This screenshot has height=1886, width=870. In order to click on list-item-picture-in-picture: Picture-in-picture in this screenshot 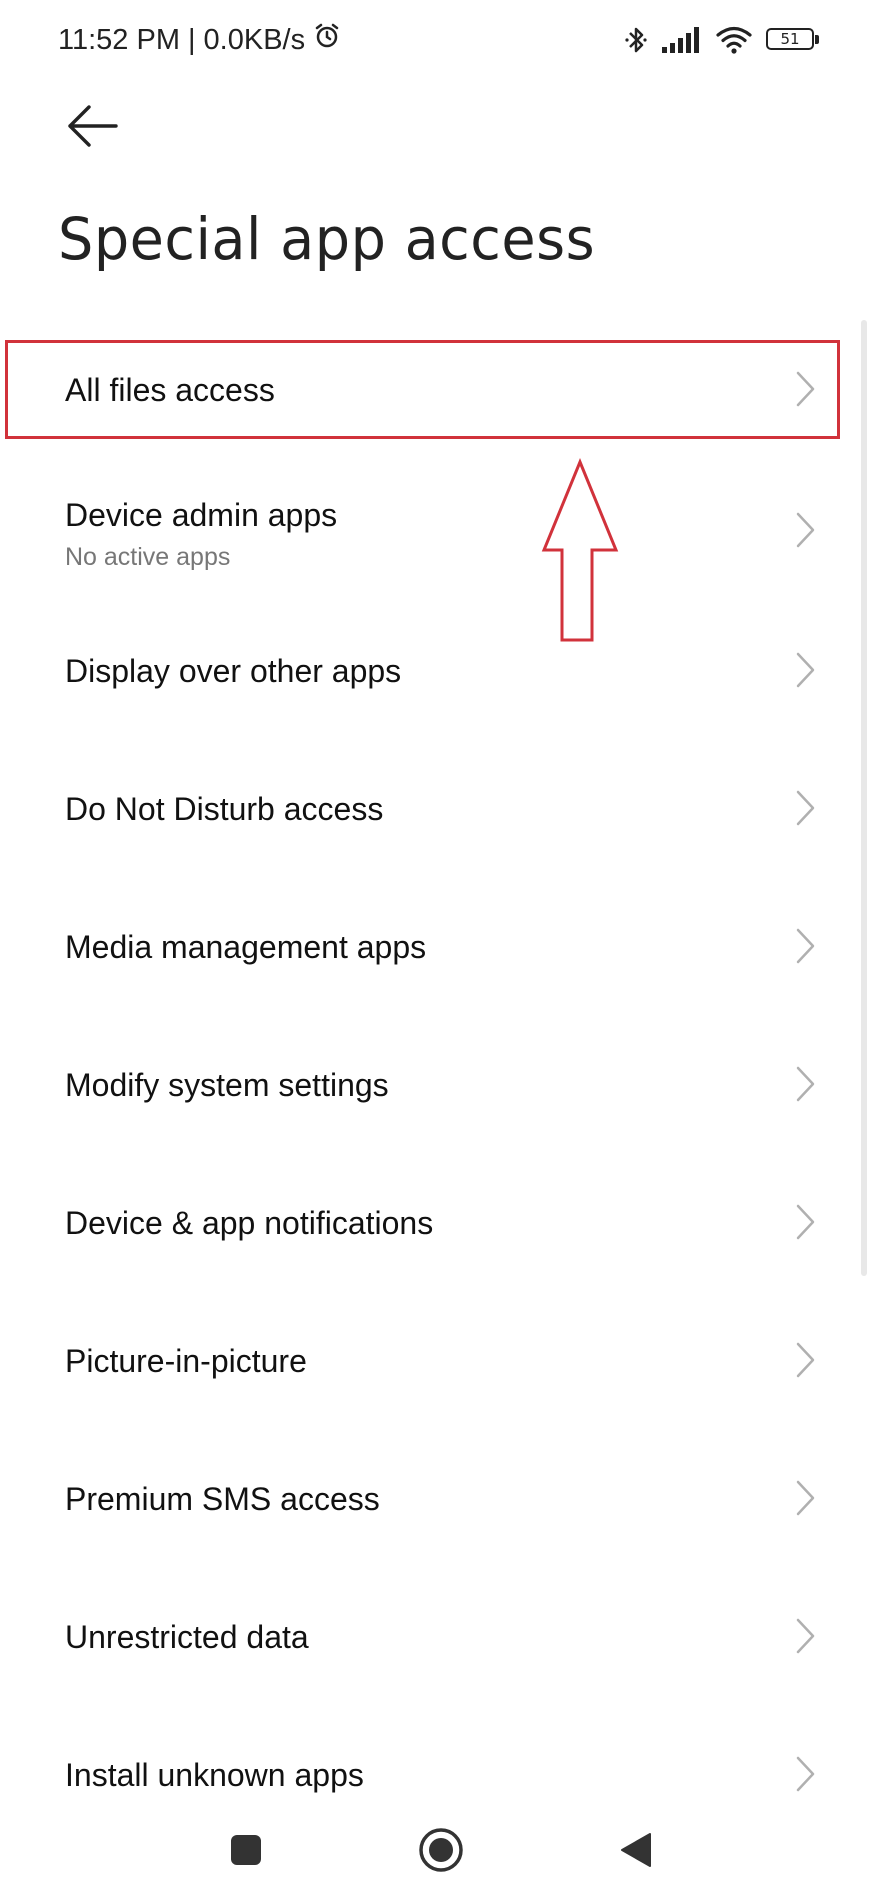, I will do `click(420, 1365)`.